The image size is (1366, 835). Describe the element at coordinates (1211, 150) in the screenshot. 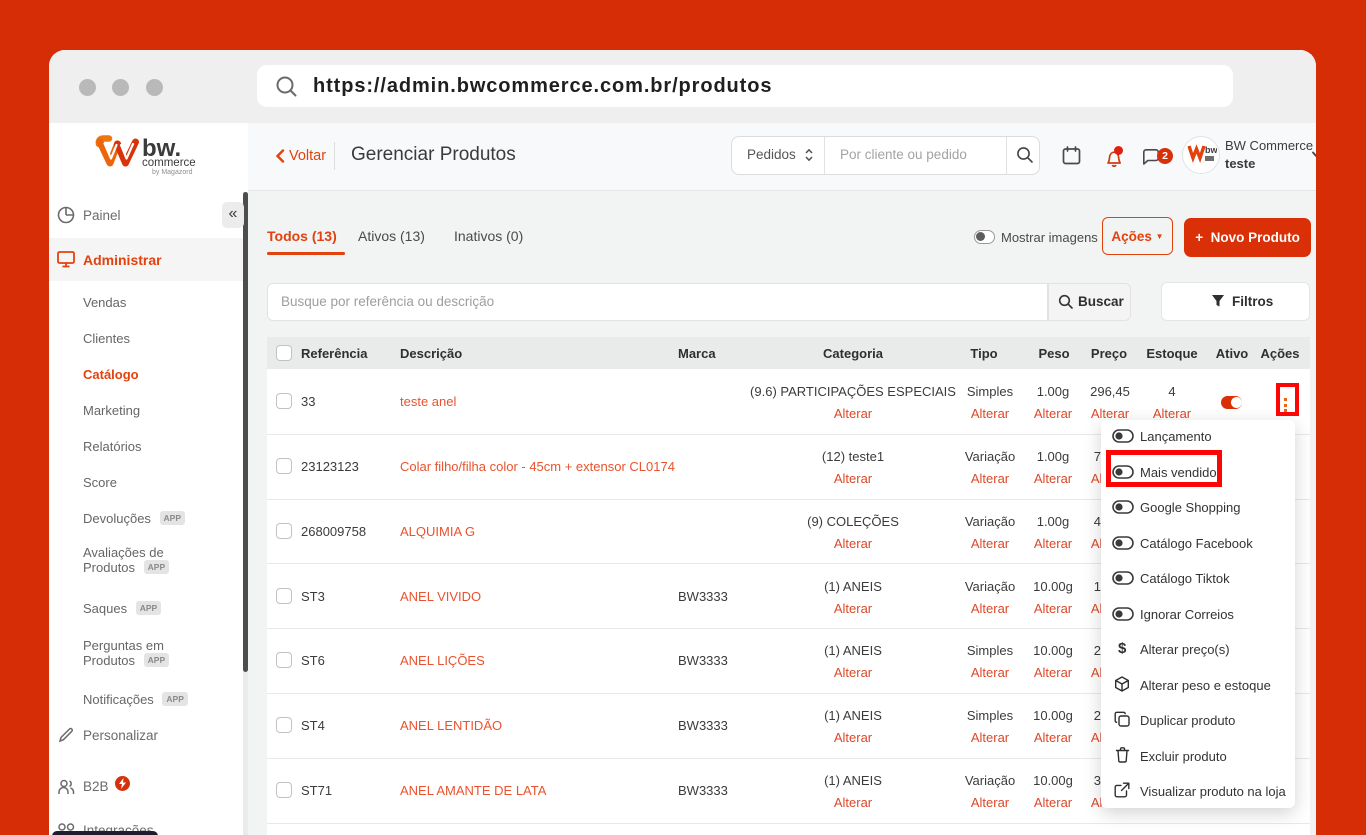

I see `svg-text: bw` at that location.